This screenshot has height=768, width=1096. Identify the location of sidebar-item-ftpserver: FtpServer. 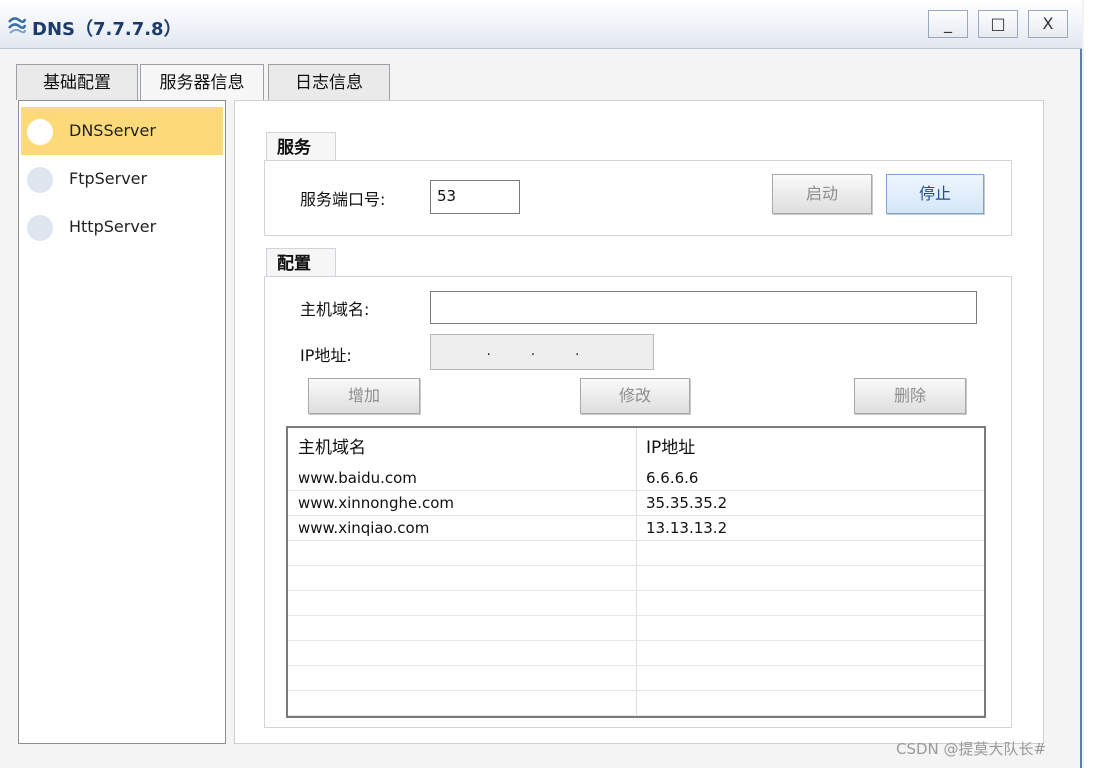
(122, 179).